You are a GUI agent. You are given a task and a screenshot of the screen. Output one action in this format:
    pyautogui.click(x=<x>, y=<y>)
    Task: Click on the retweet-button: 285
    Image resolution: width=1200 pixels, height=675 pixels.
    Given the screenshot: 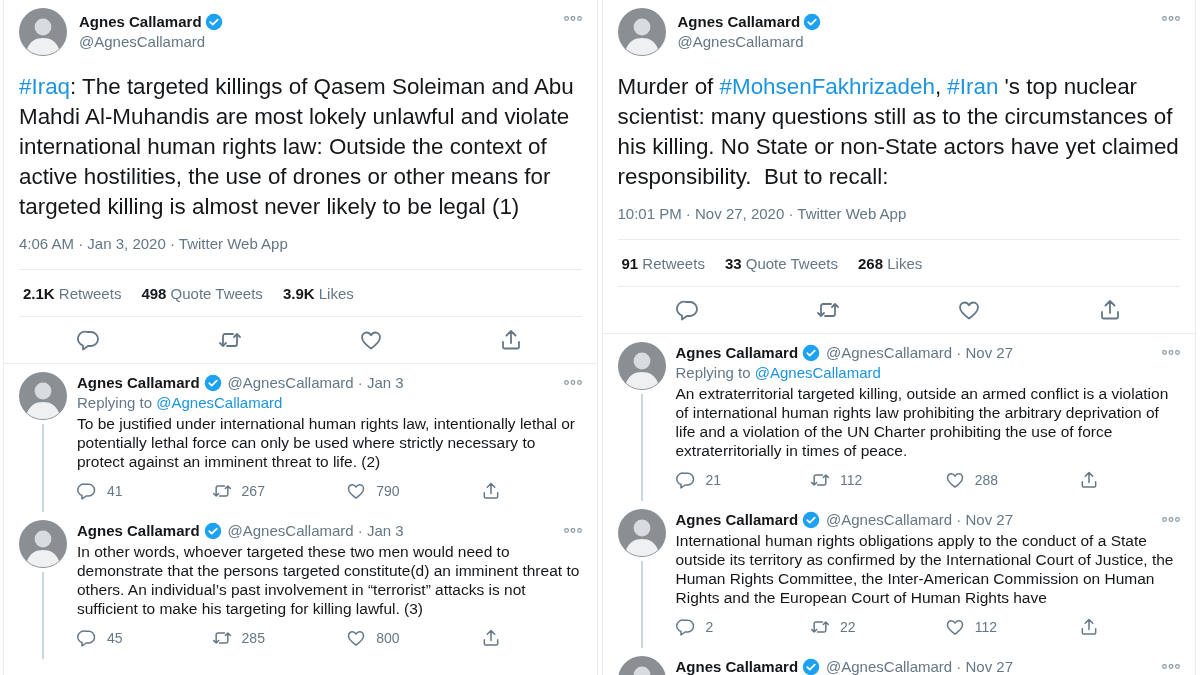 What is the action you would take?
    pyautogui.click(x=241, y=638)
    